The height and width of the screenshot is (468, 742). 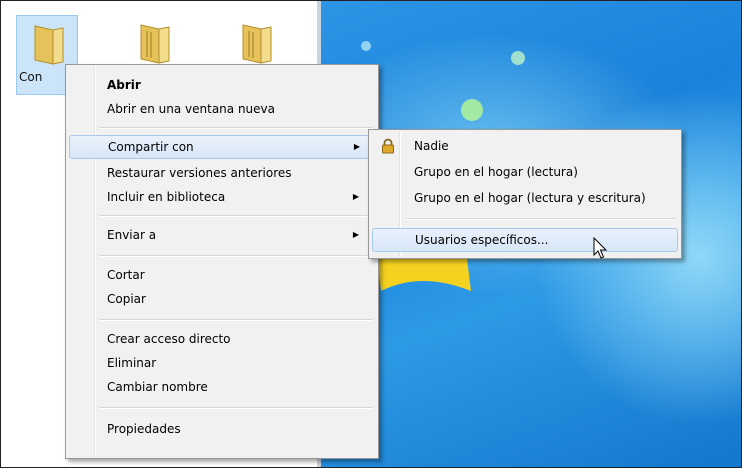 I want to click on submenu-item-grupo-hogar-lectura-escritura: Grupo en el hogar (lectura y escritura), so click(x=524, y=198).